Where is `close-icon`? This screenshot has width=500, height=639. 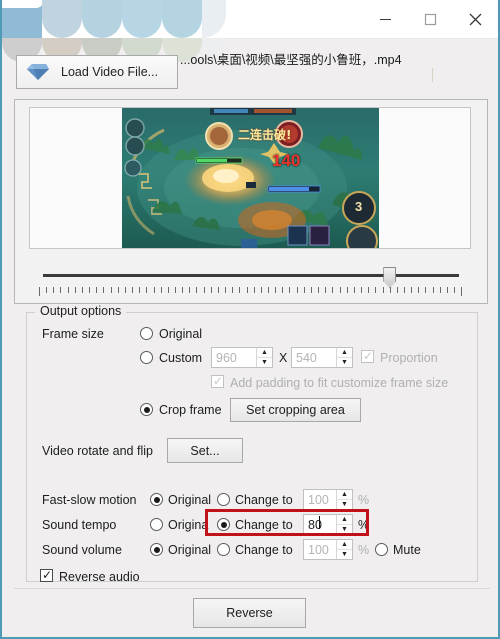
close-icon is located at coordinates (475, 19).